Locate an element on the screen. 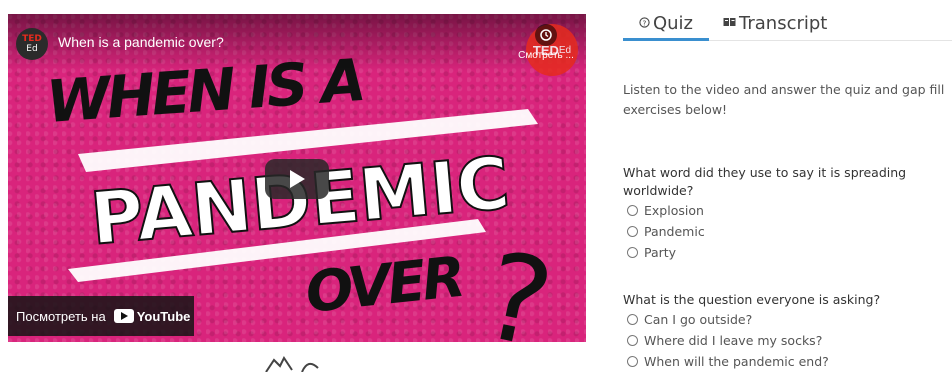 The image size is (952, 372). answer-label: When will the pandemic end? is located at coordinates (736, 361).